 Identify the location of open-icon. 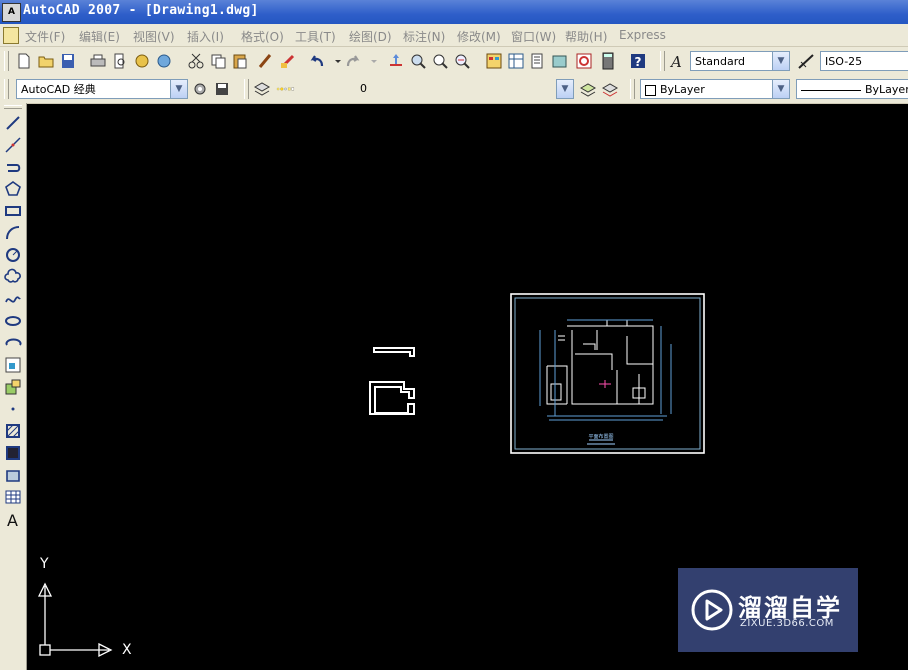
(46, 61).